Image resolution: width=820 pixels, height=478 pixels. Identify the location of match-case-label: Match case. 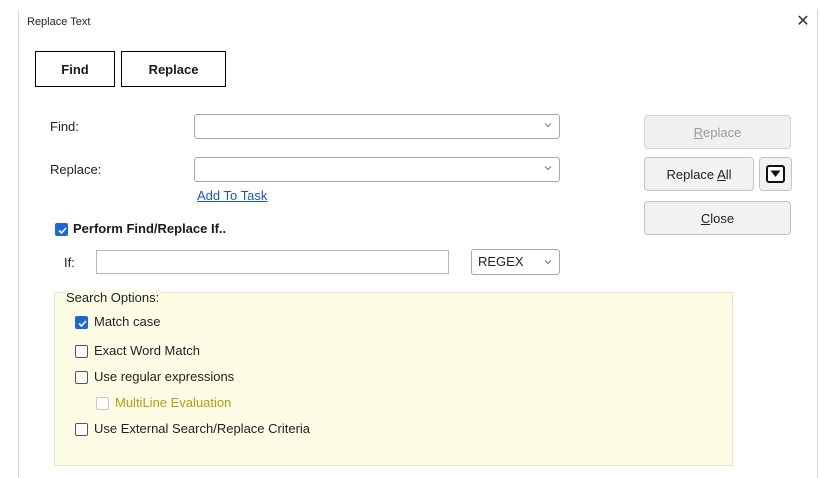
(127, 321).